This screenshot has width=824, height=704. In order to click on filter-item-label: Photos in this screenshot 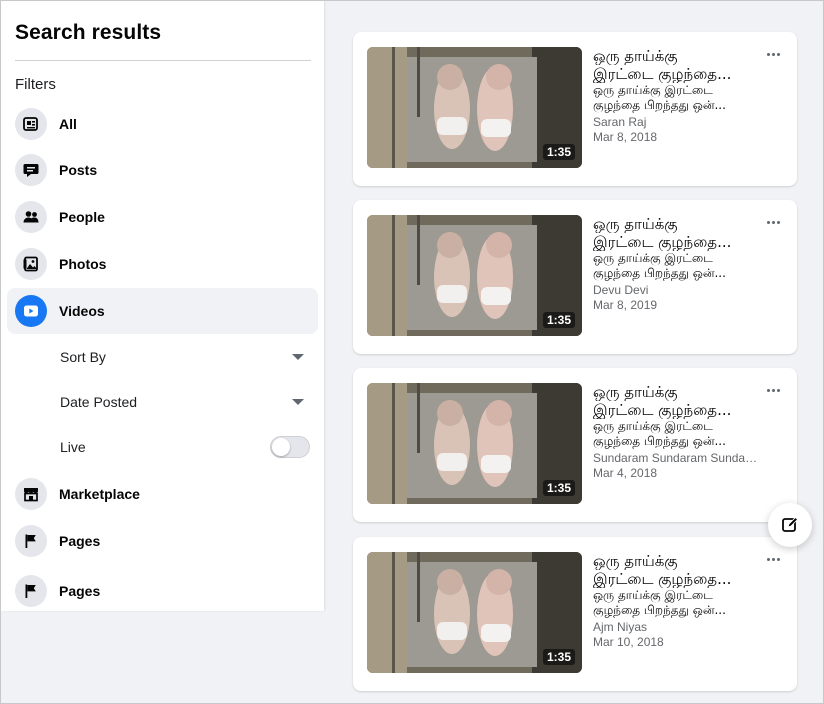, I will do `click(83, 264)`.